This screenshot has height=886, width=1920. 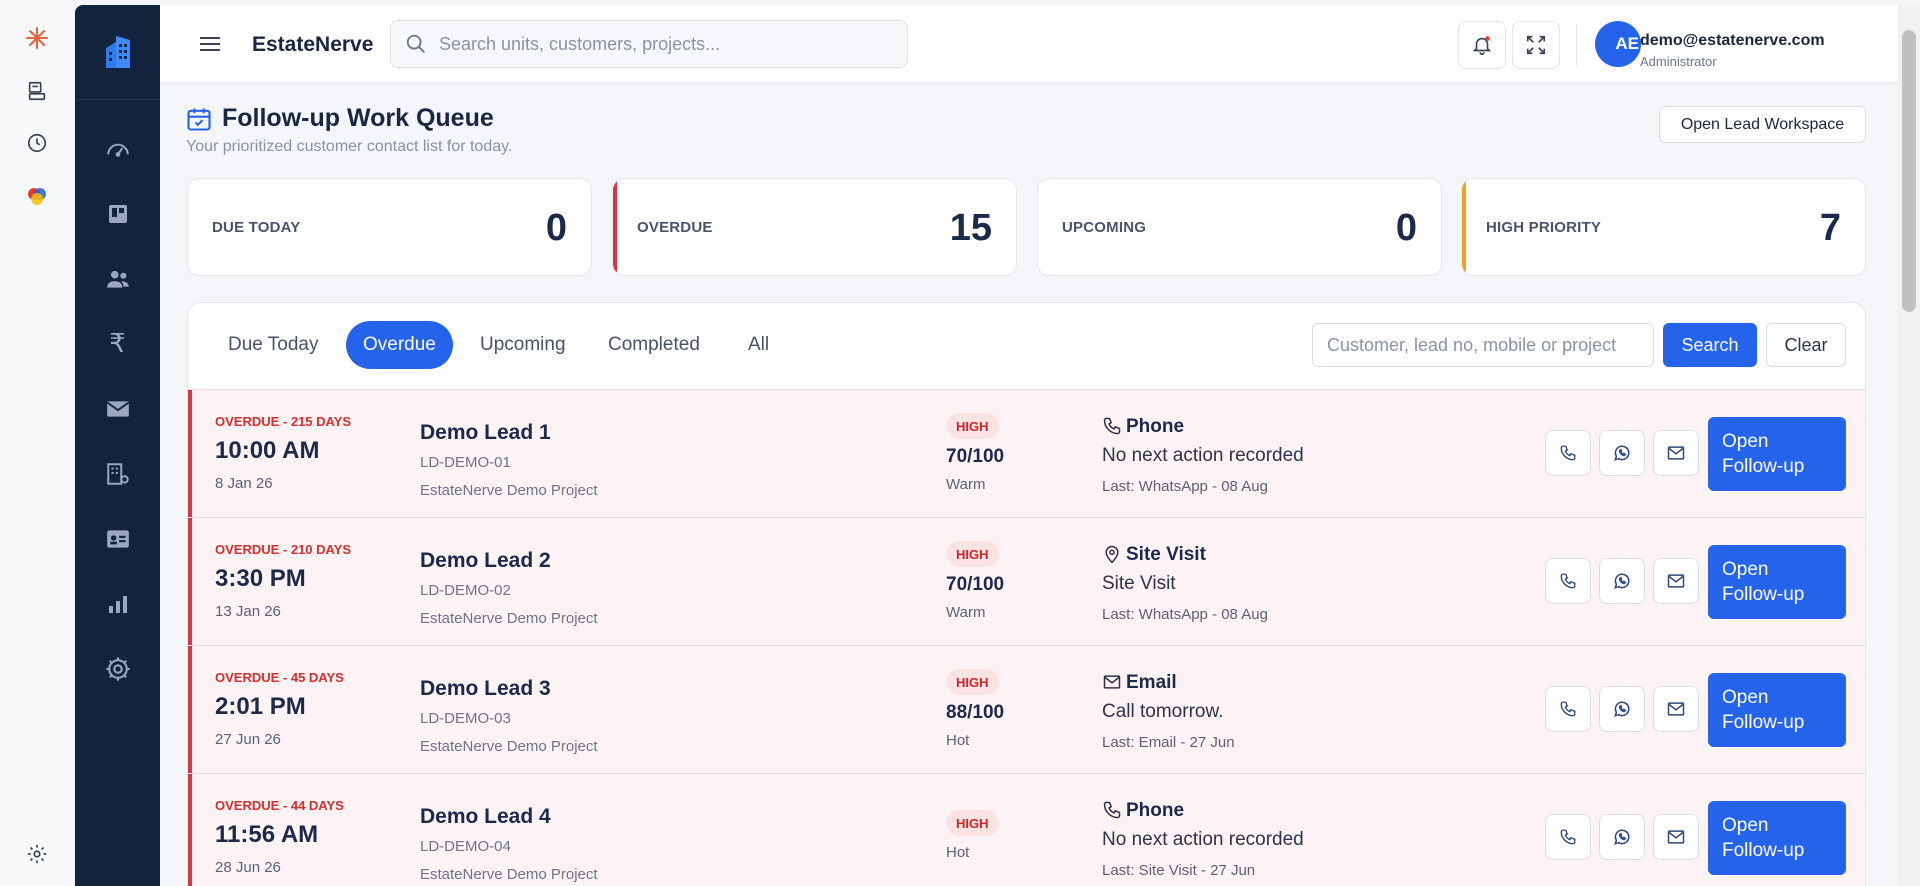 What do you see at coordinates (1762, 124) in the screenshot?
I see `open-lead-workspace-button: Open Lead Workspace` at bounding box center [1762, 124].